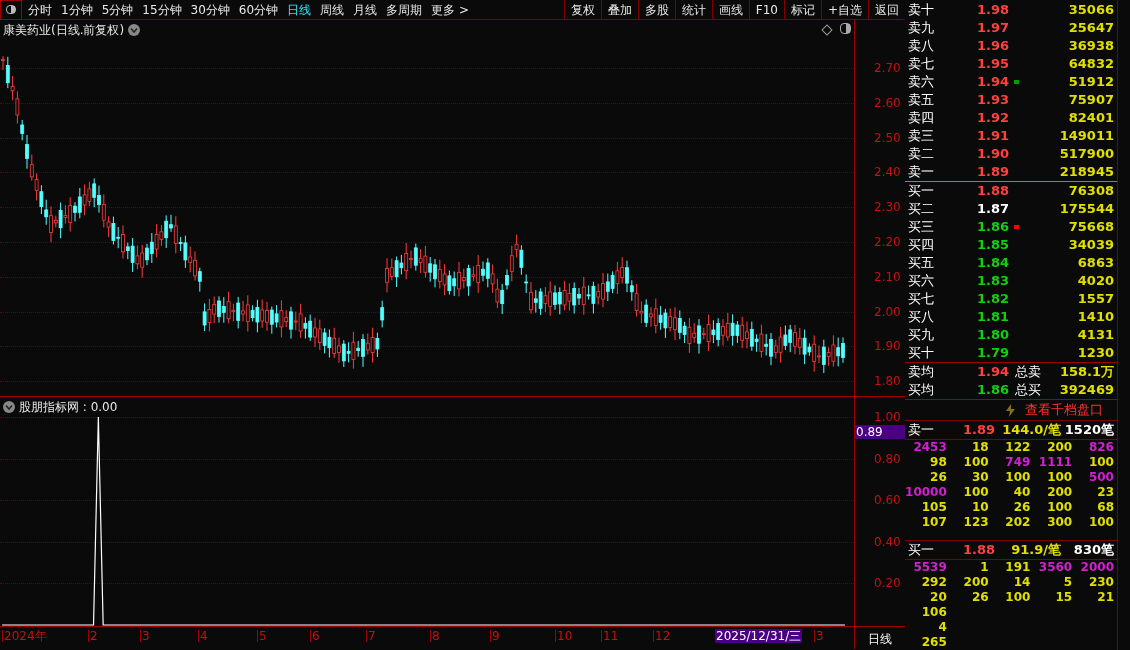  I want to click on price-axis-label: 2.00, so click(887, 311).